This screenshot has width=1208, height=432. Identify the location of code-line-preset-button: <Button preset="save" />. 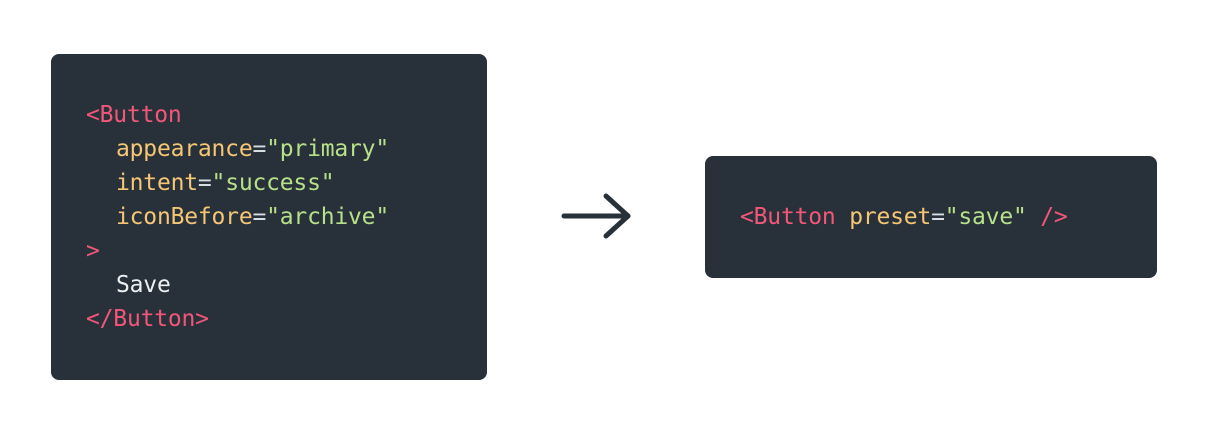
(948, 217).